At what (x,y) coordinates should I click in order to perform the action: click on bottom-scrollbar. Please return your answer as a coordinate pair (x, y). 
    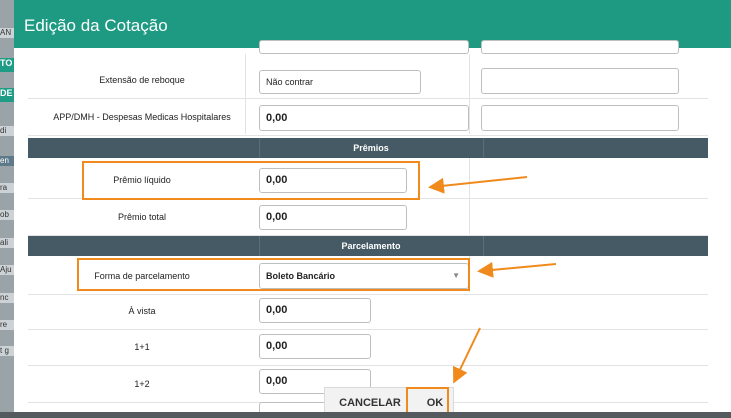
    Looking at the image, I should click on (365, 415).